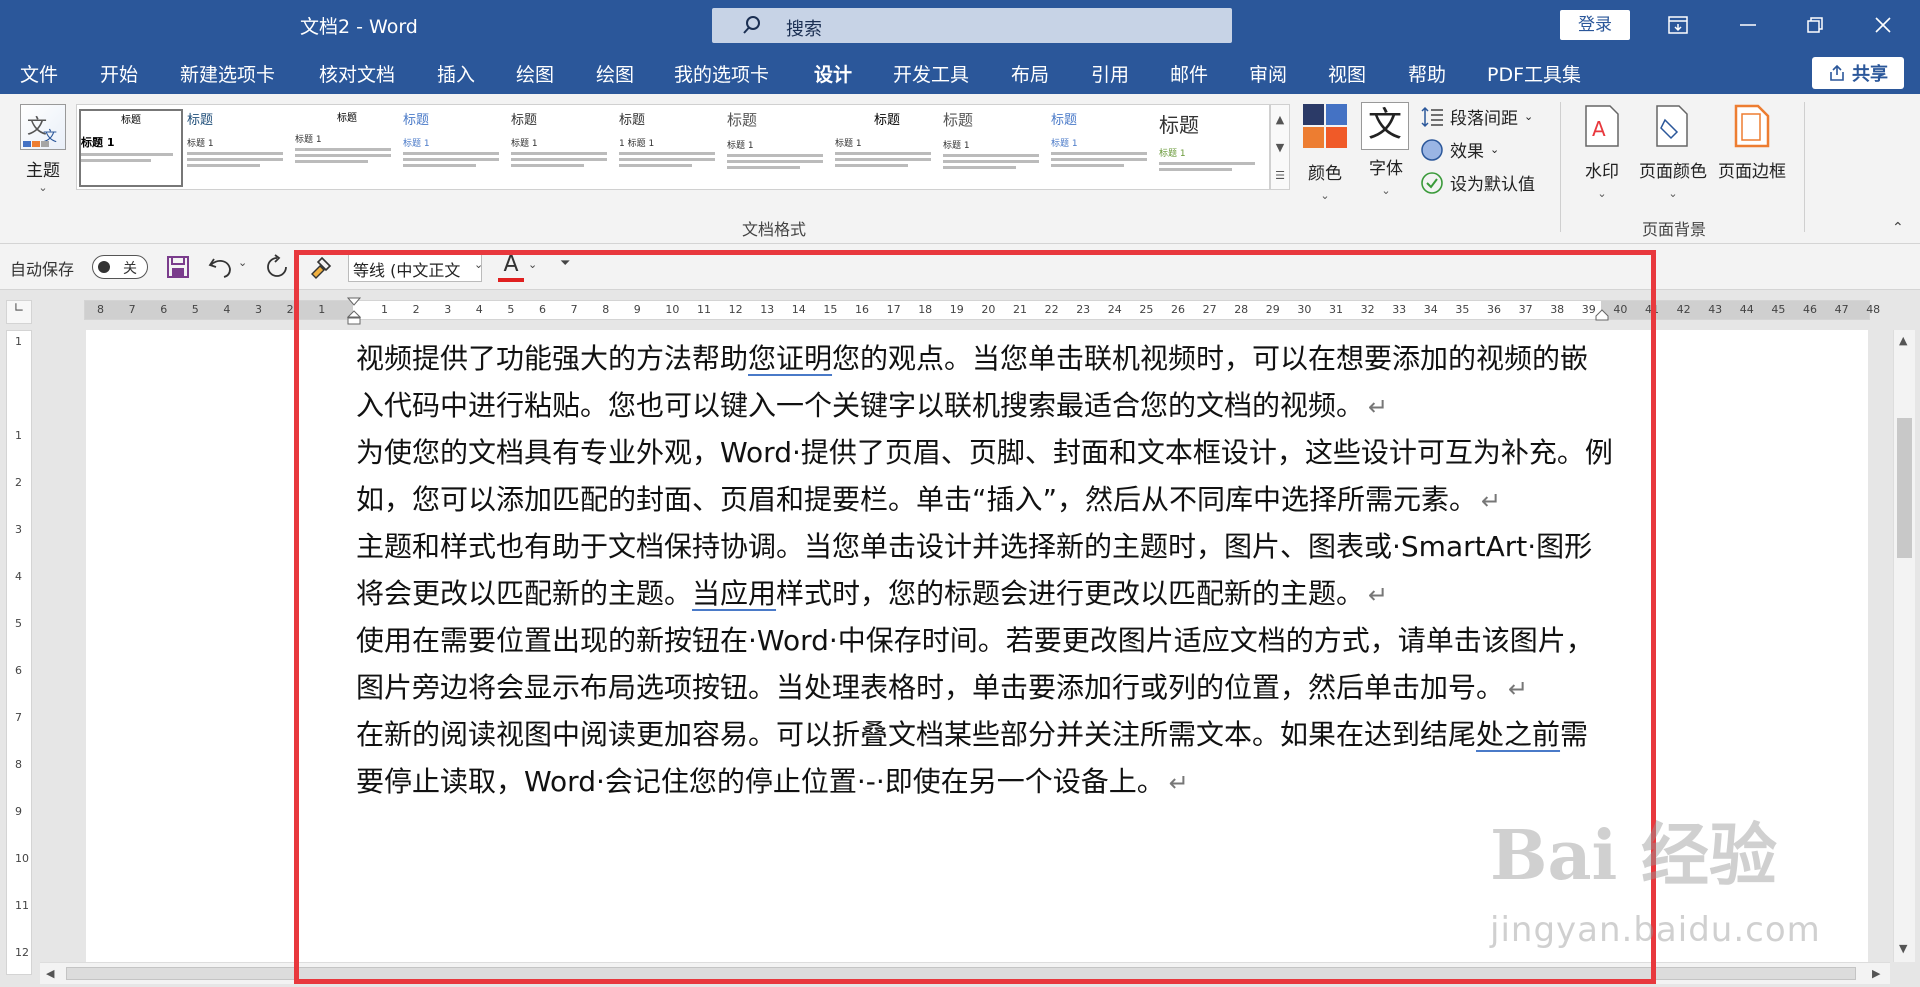 Image resolution: width=1920 pixels, height=987 pixels. I want to click on right-indent-marker-icon, so click(1602, 315).